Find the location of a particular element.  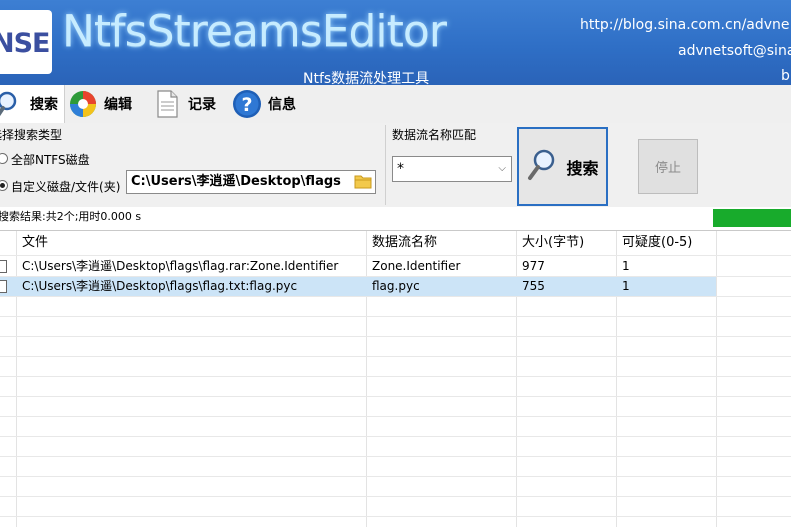

options-divider is located at coordinates (385, 165).